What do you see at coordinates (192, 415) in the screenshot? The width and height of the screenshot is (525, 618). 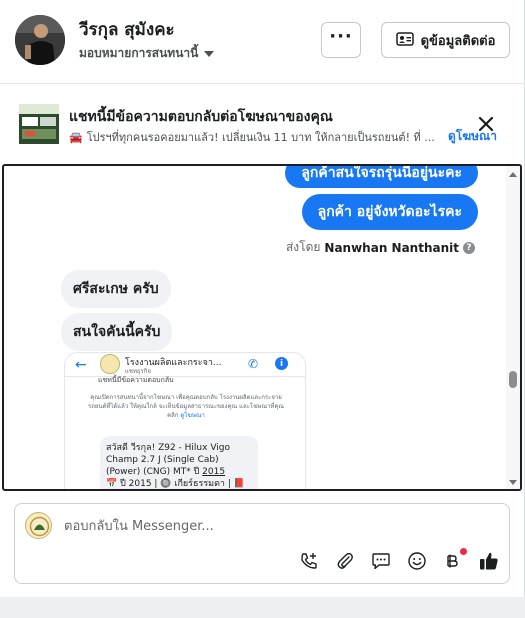 I see `screenshot-view-ad-link: ดูโฆษณา` at bounding box center [192, 415].